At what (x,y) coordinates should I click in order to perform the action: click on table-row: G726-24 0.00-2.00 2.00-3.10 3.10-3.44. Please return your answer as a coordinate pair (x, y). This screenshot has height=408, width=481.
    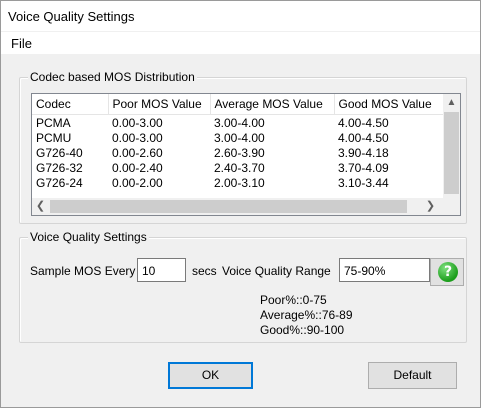
    Looking at the image, I should click on (238, 182).